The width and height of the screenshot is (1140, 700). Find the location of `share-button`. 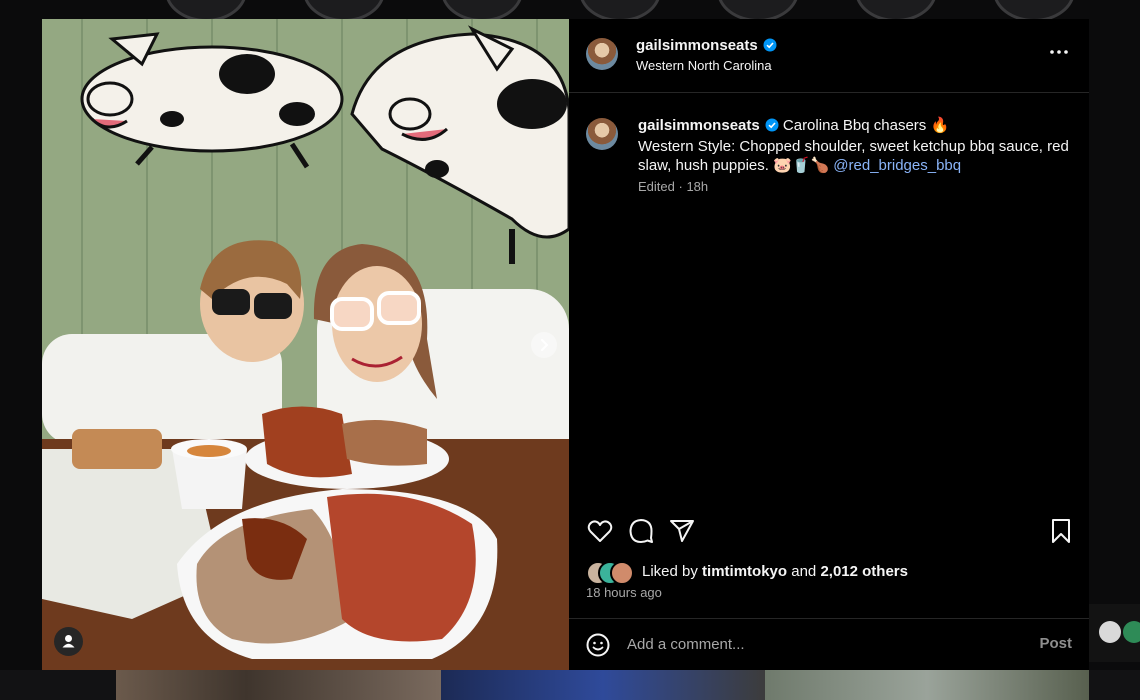

share-button is located at coordinates (682, 531).